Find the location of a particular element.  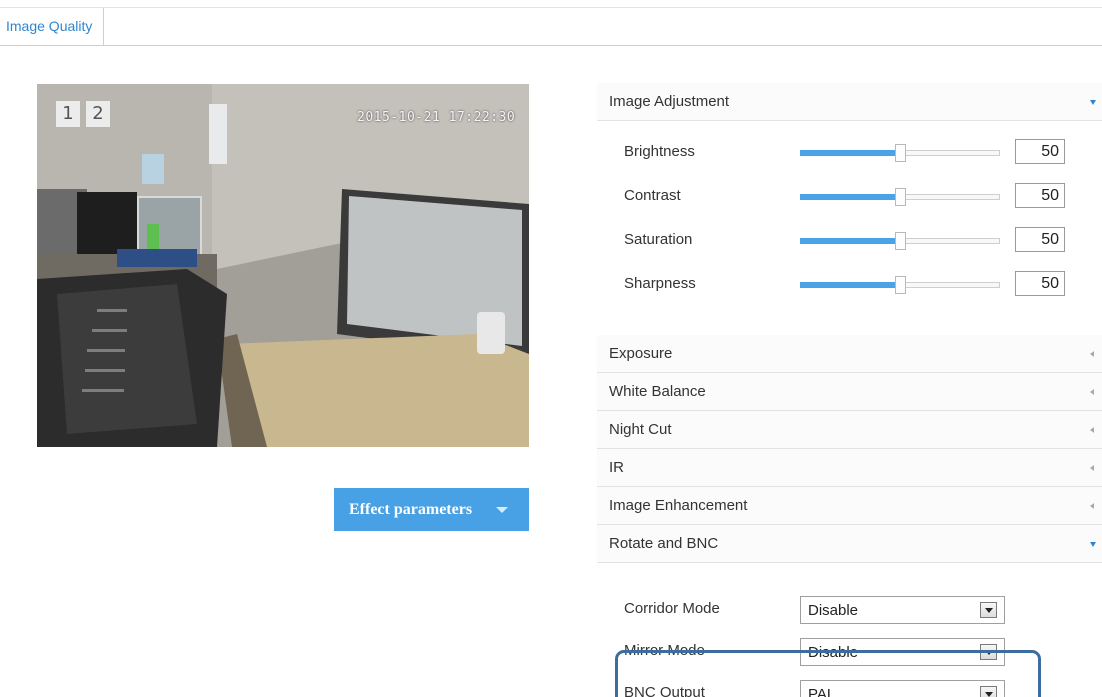

sharpness-row: Sharpness 50 is located at coordinates (849, 284).